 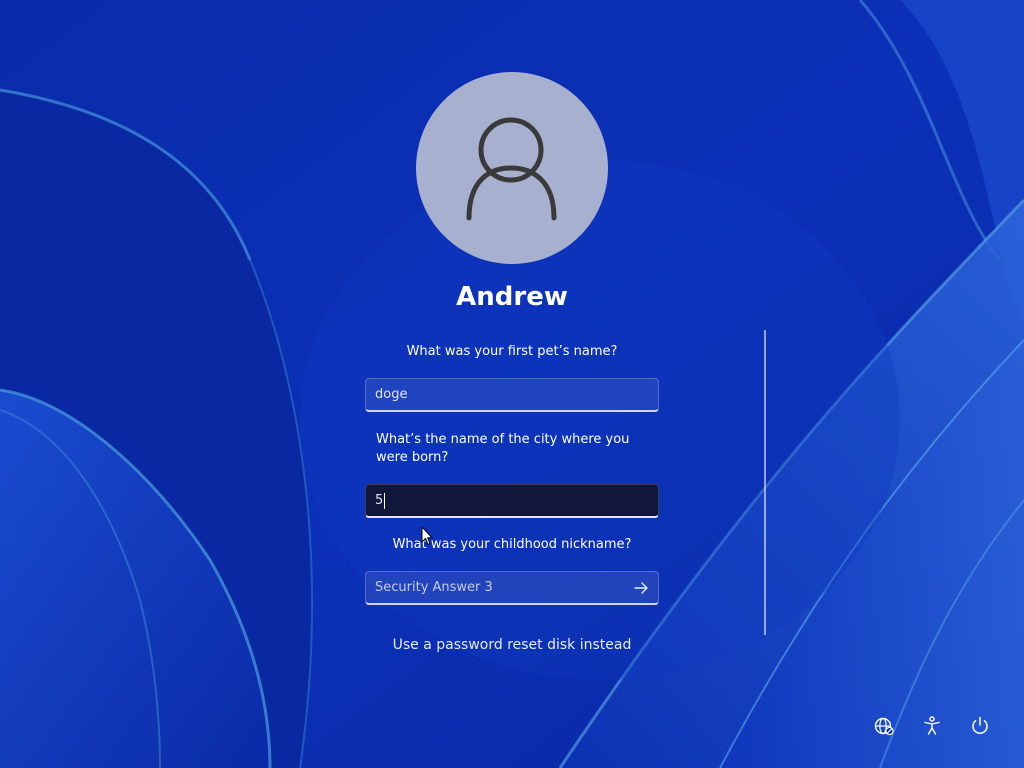 I want to click on password-reset-disk-link: Use a password reset disk instead, so click(x=512, y=645).